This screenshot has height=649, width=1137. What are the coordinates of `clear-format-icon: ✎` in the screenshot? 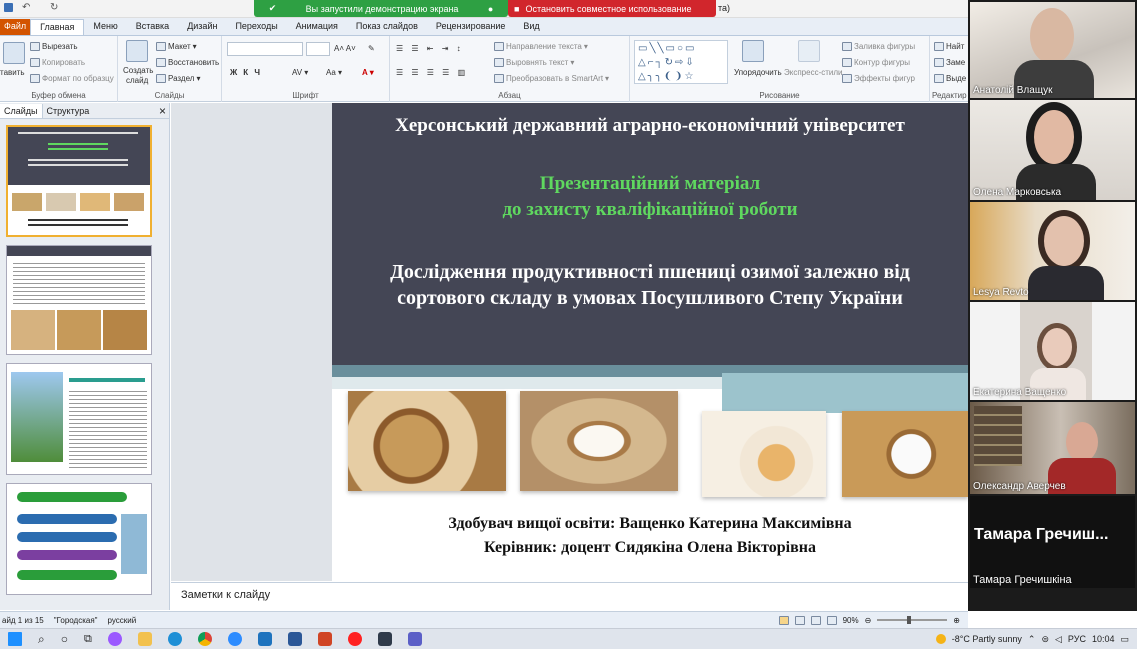 It's located at (371, 48).